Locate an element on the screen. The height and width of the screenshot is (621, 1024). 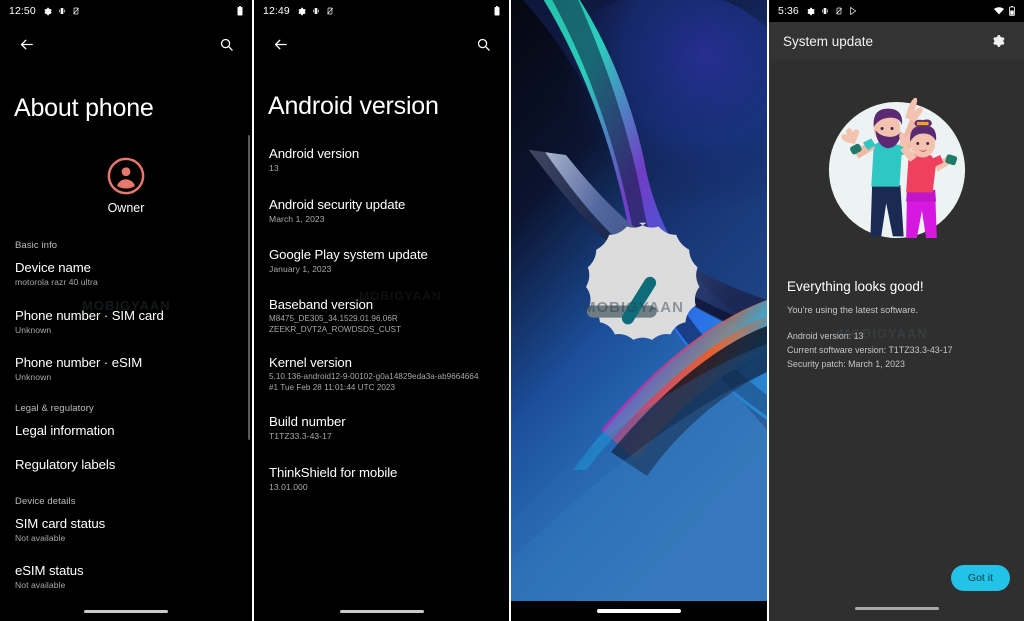
minute-hand is located at coordinates (621, 311).